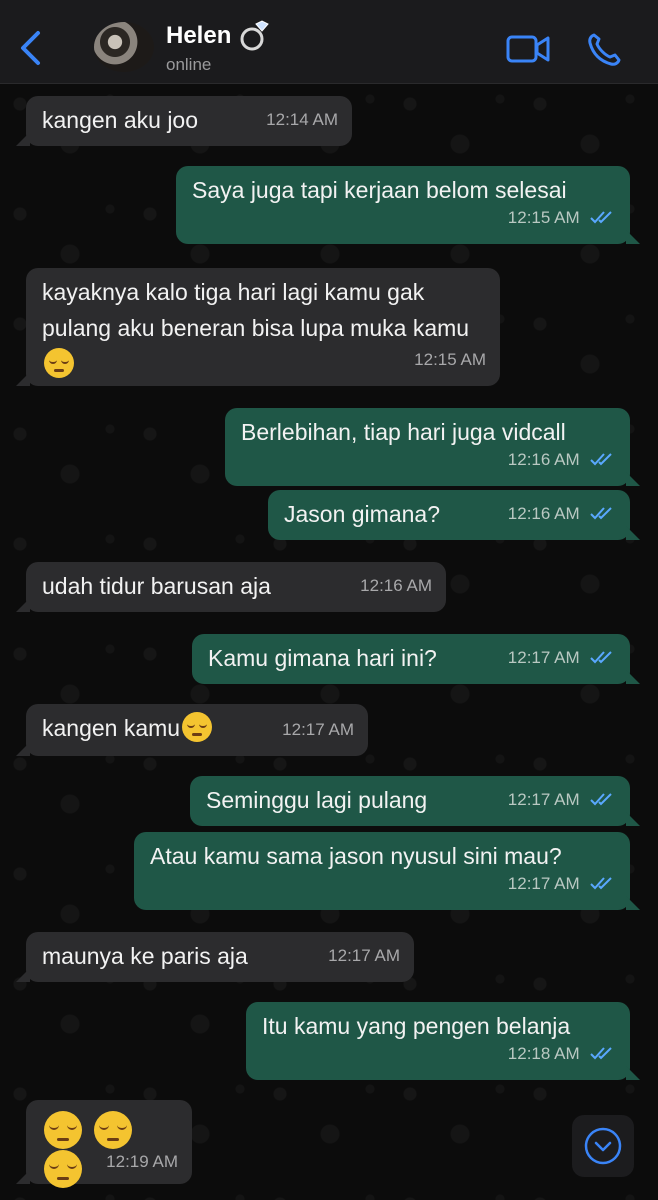  I want to click on message-incoming: kangen kamu 12:17 AM, so click(192, 730).